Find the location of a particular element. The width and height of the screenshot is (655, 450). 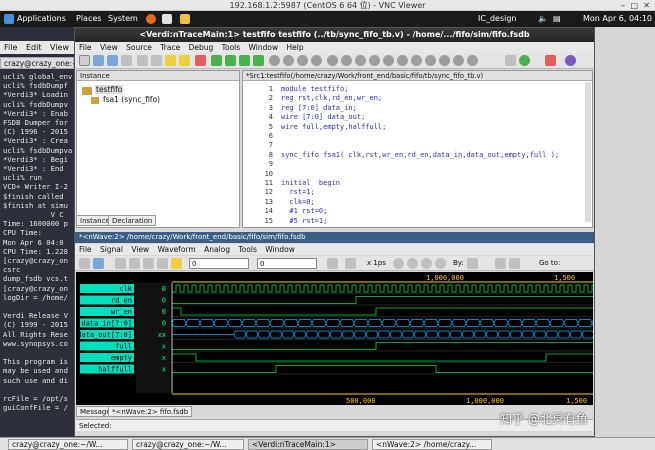

search-by-icon is located at coordinates (472, 263).